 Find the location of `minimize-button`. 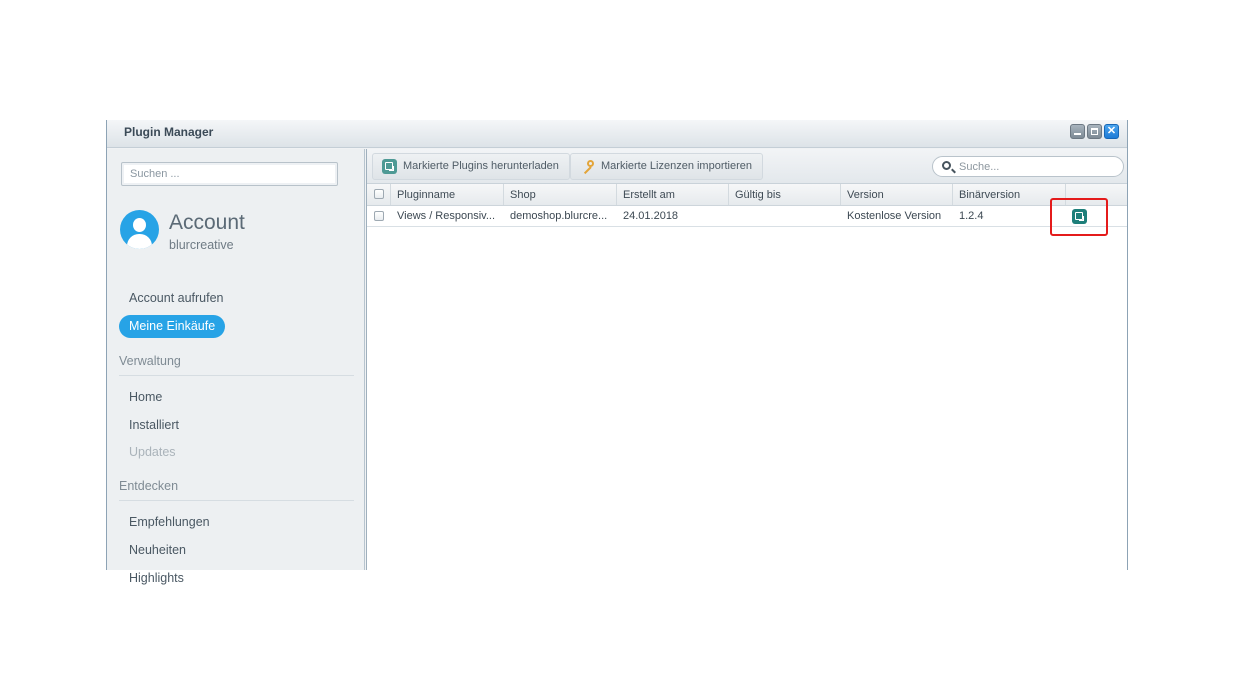

minimize-button is located at coordinates (1077, 131).